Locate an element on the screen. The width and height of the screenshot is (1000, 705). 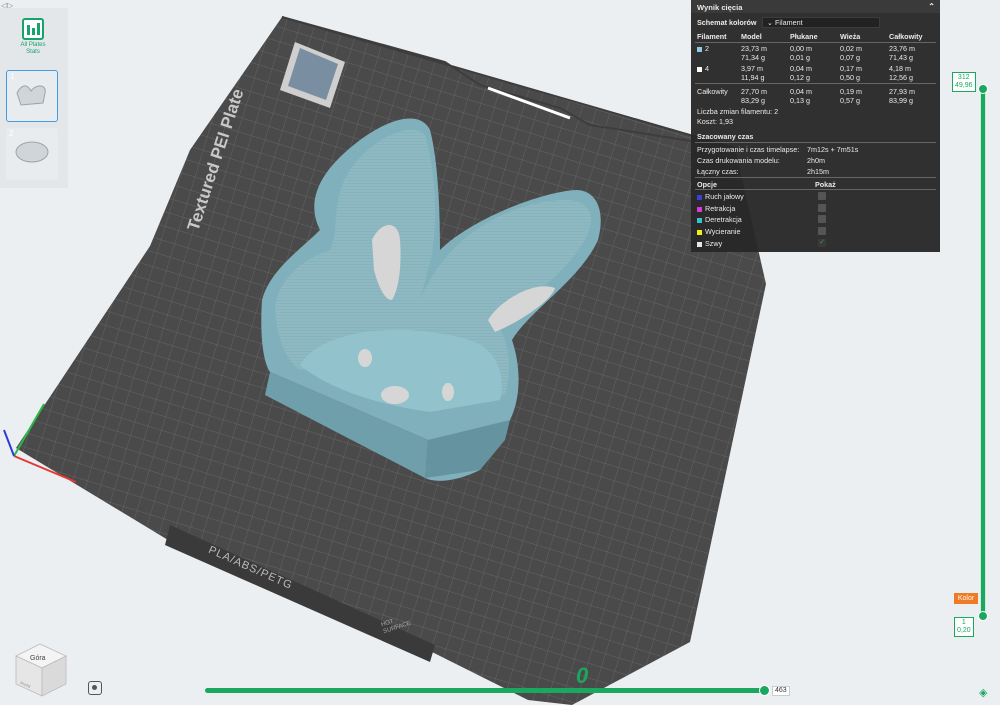
plate-number: 2 is located at coordinates (11, 133).